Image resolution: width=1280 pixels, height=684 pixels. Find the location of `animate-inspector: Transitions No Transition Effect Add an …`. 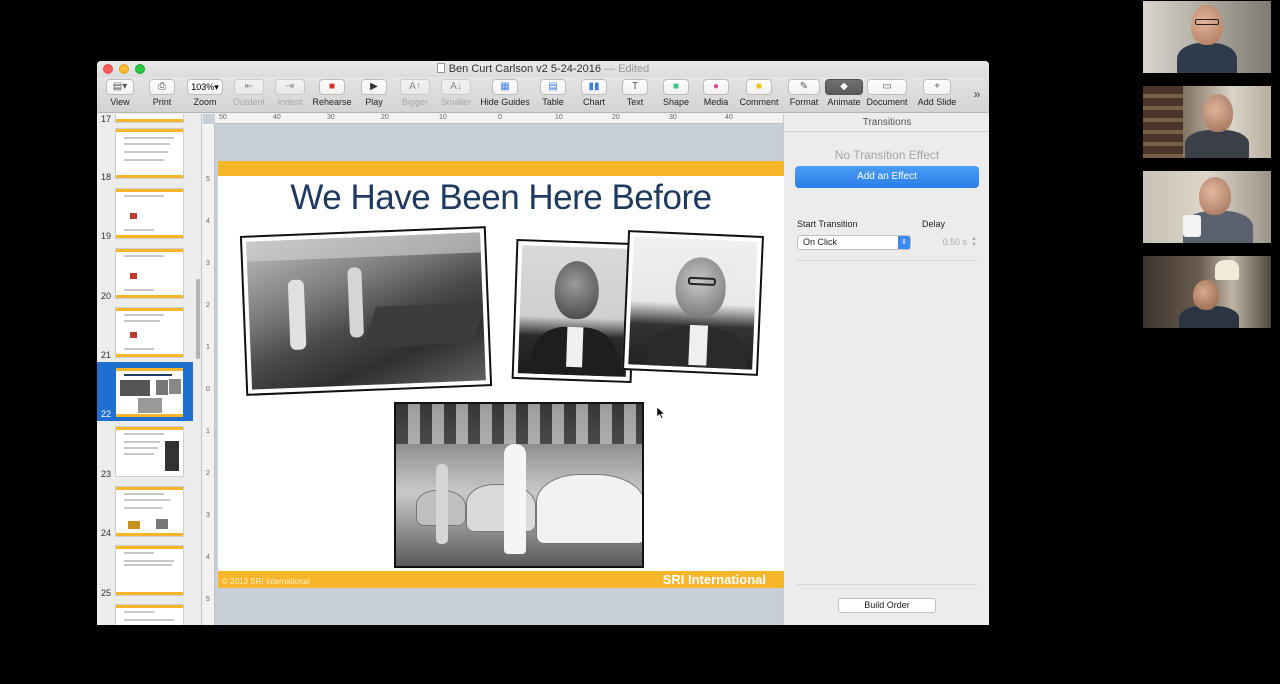

animate-inspector: Transitions No Transition Effect Add an … is located at coordinates (886, 369).